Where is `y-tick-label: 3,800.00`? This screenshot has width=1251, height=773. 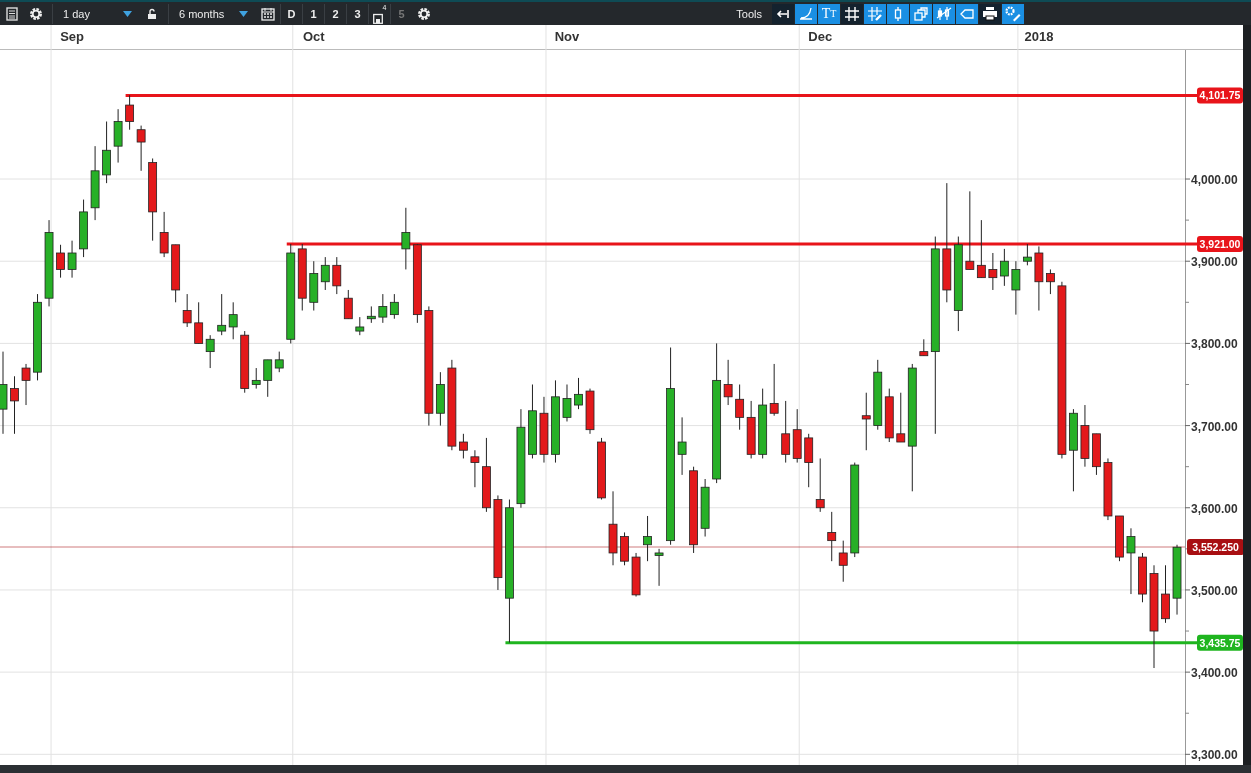
y-tick-label: 3,800.00 is located at coordinates (1214, 344).